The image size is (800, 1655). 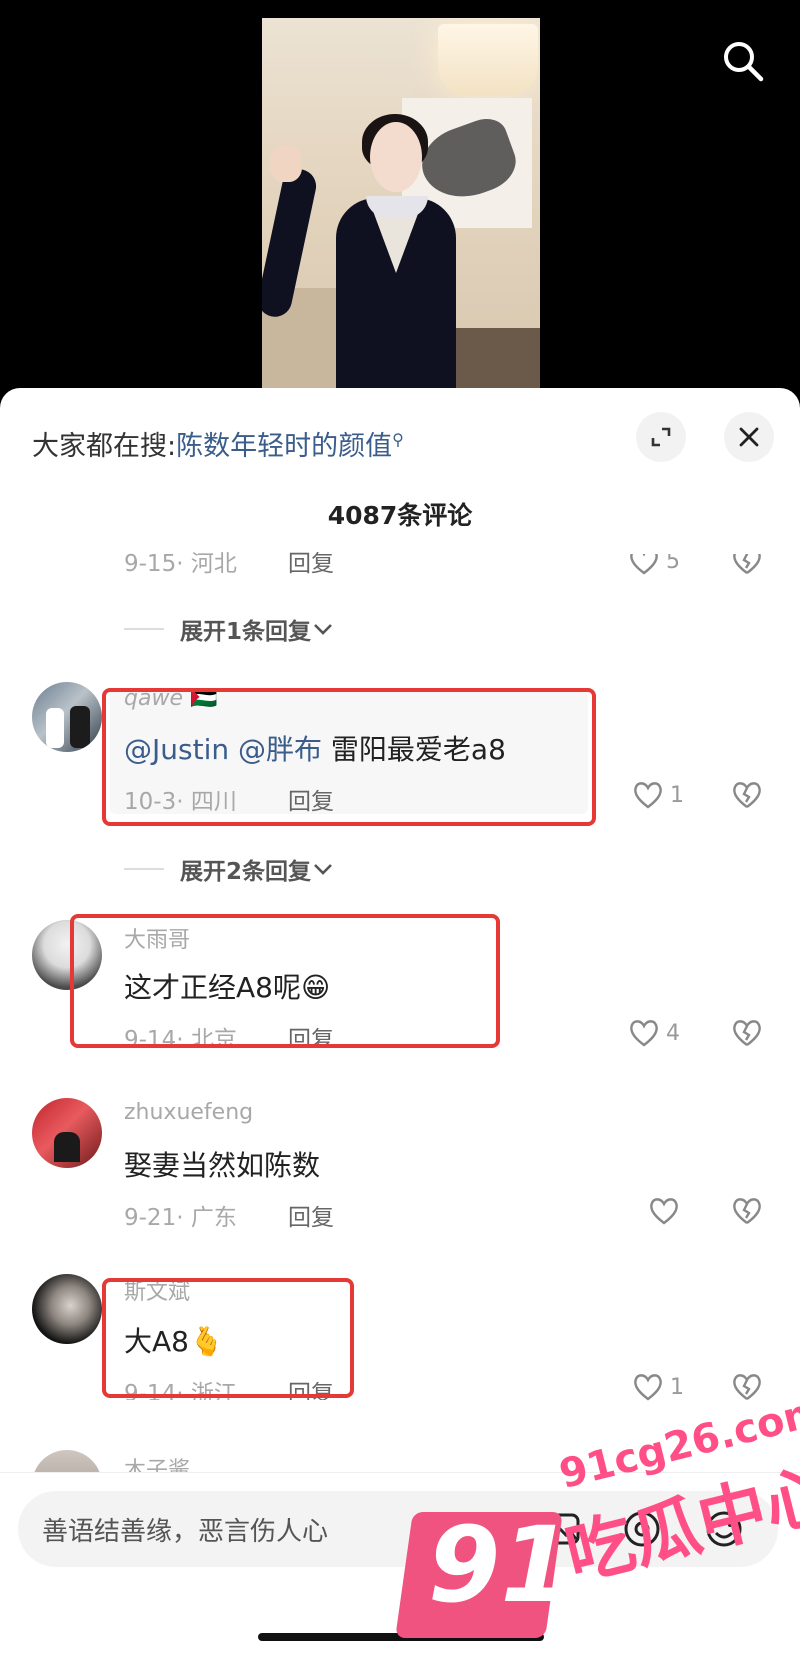 What do you see at coordinates (185, 1529) in the screenshot?
I see `comment-input-placeholder: 善语结善缘，恶言伤人心` at bounding box center [185, 1529].